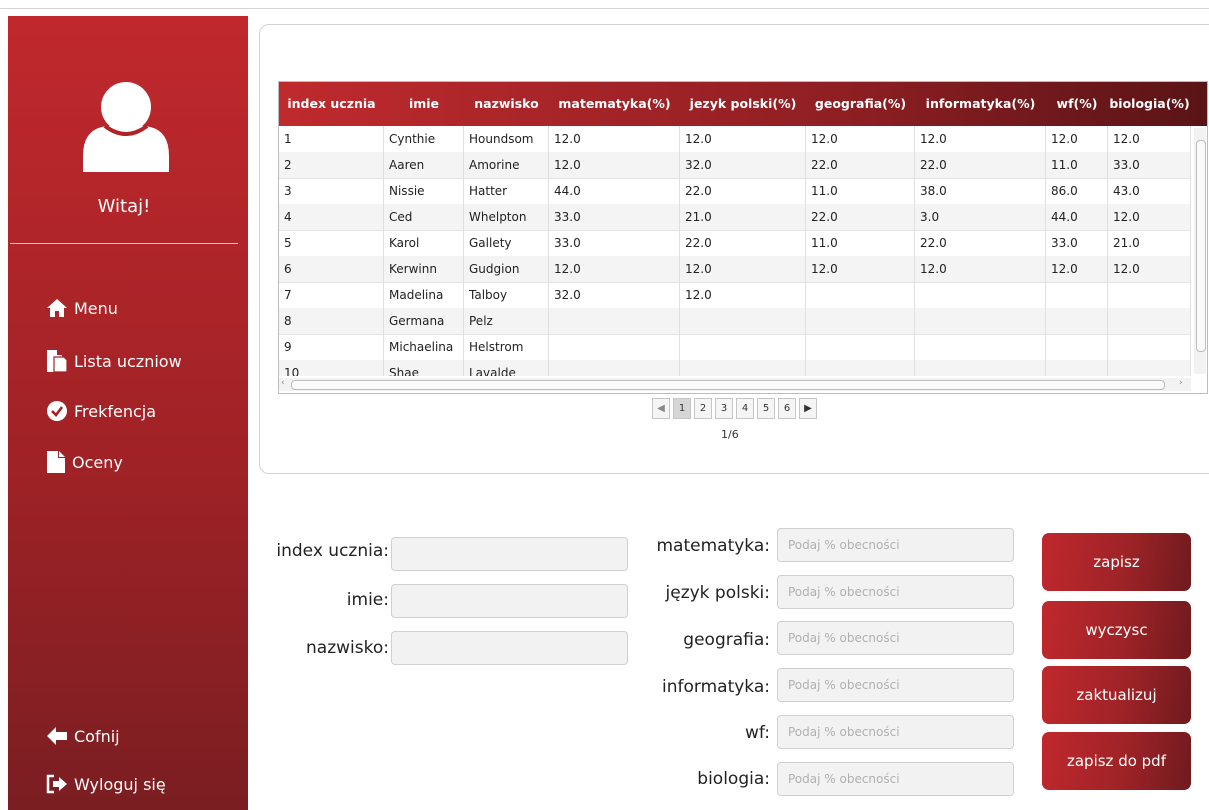 The height and width of the screenshot is (810, 1209). What do you see at coordinates (506, 139) in the screenshot?
I see `table-cell: Houndsom` at bounding box center [506, 139].